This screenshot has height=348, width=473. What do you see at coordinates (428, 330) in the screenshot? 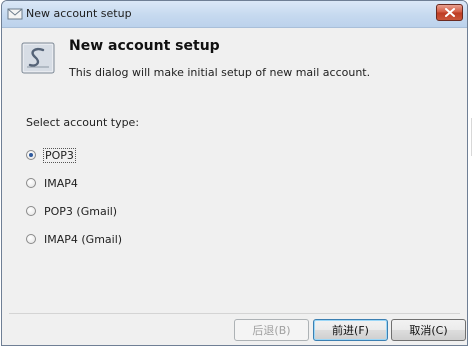
I see `cancel-button: 取消(C)` at bounding box center [428, 330].